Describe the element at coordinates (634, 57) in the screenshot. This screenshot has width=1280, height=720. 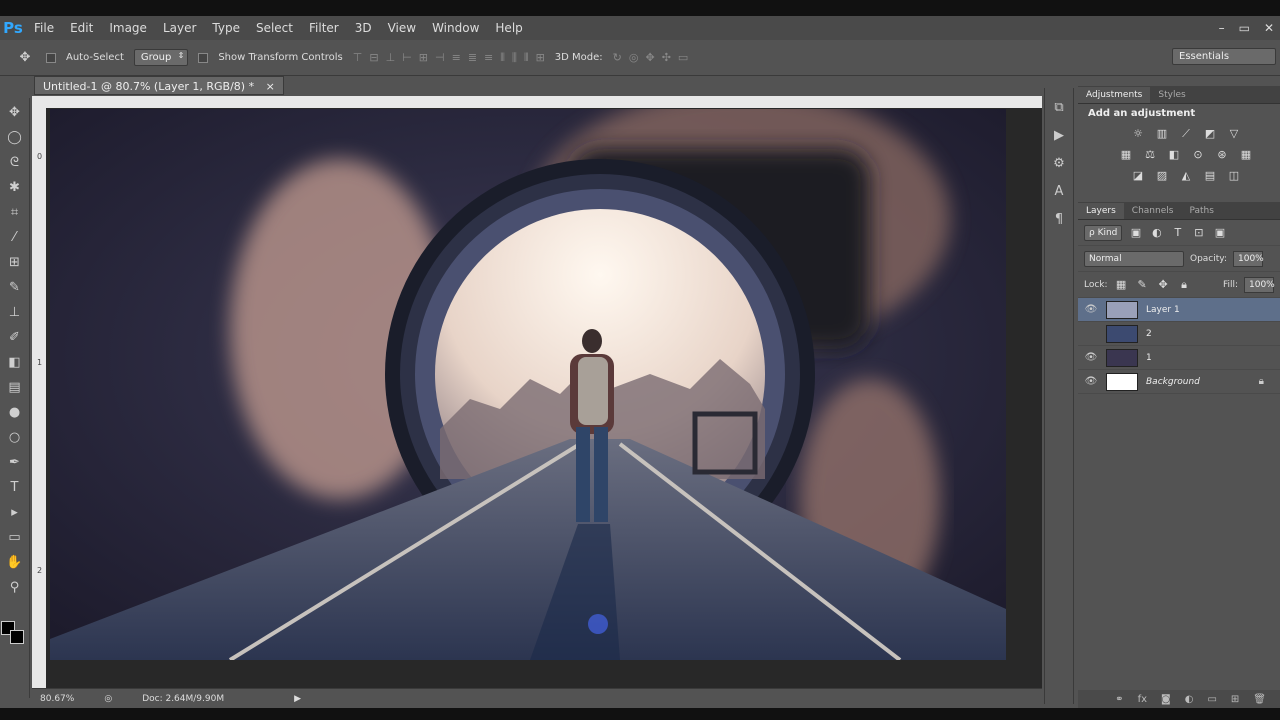
I see `3d-roll-icon: ◎` at that location.